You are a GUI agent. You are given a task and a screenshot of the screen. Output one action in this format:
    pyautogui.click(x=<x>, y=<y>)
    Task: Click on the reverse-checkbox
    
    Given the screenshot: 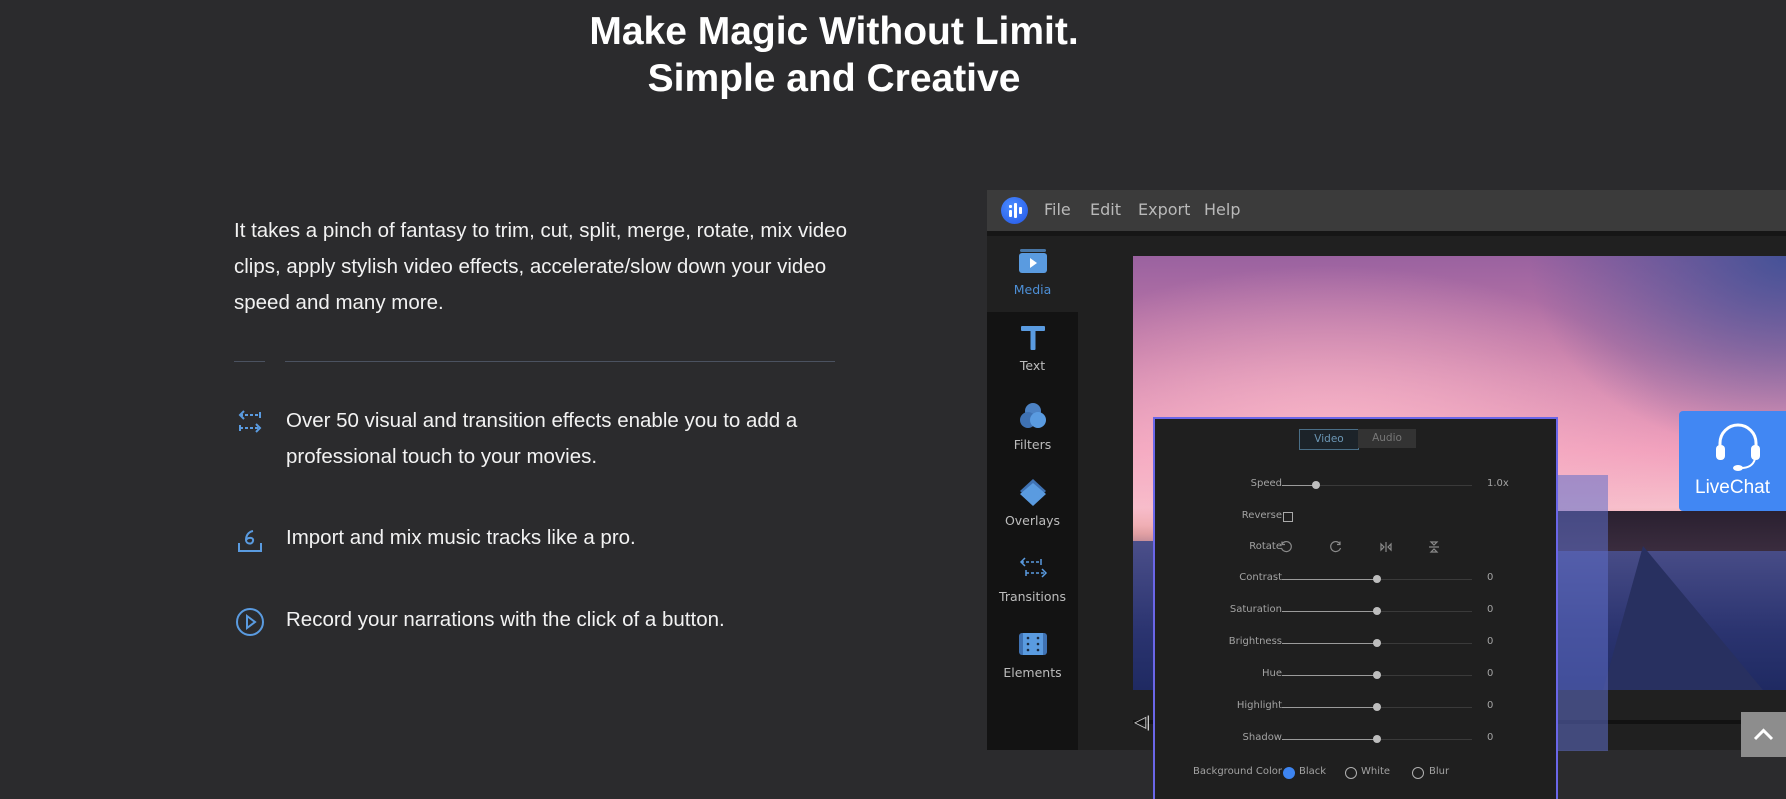 What is the action you would take?
    pyautogui.click(x=1288, y=517)
    